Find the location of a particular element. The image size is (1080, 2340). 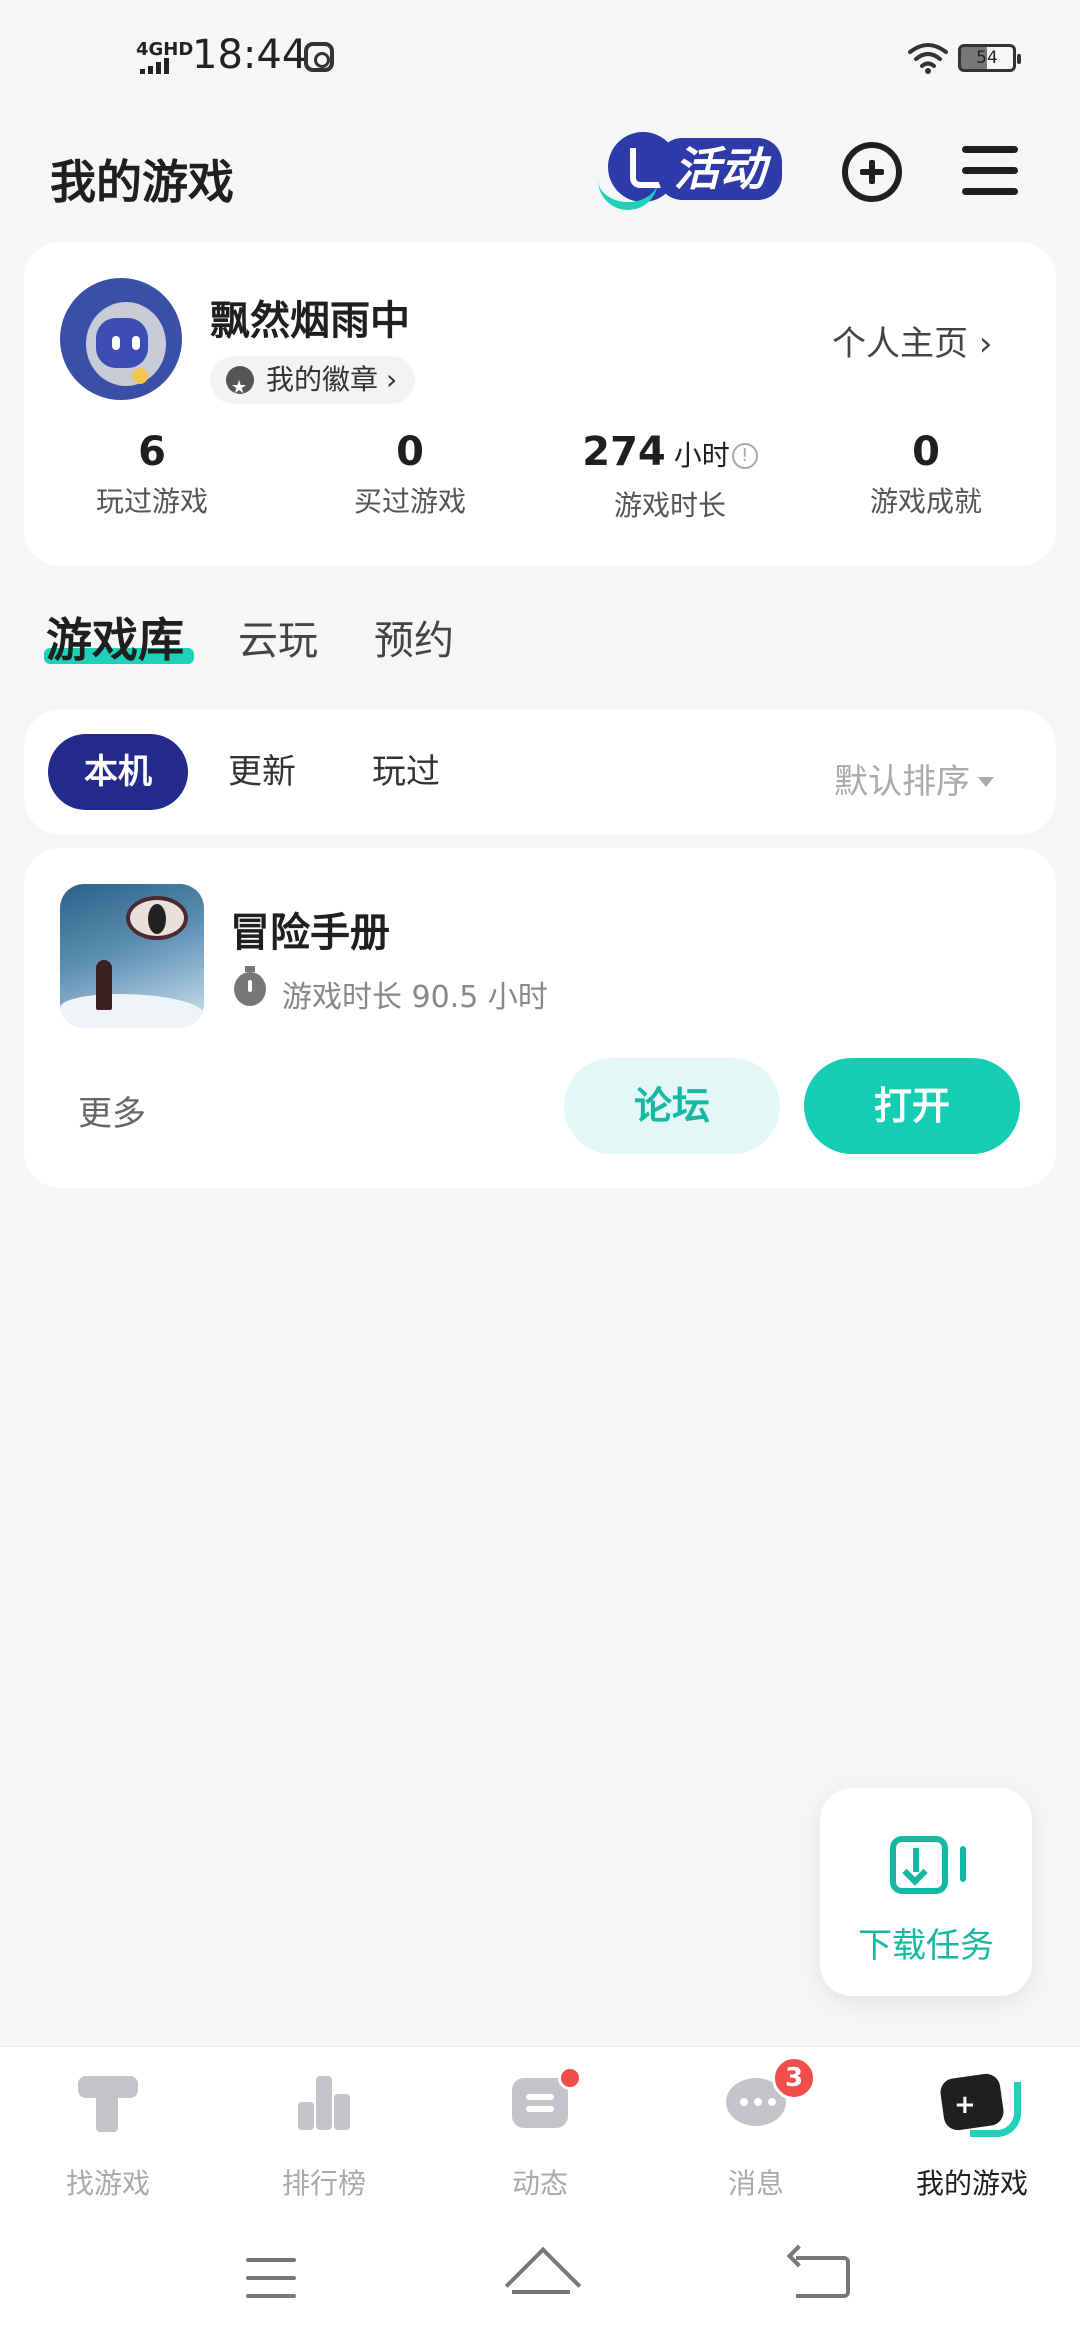

battery-indicator: 54 is located at coordinates (989, 58).